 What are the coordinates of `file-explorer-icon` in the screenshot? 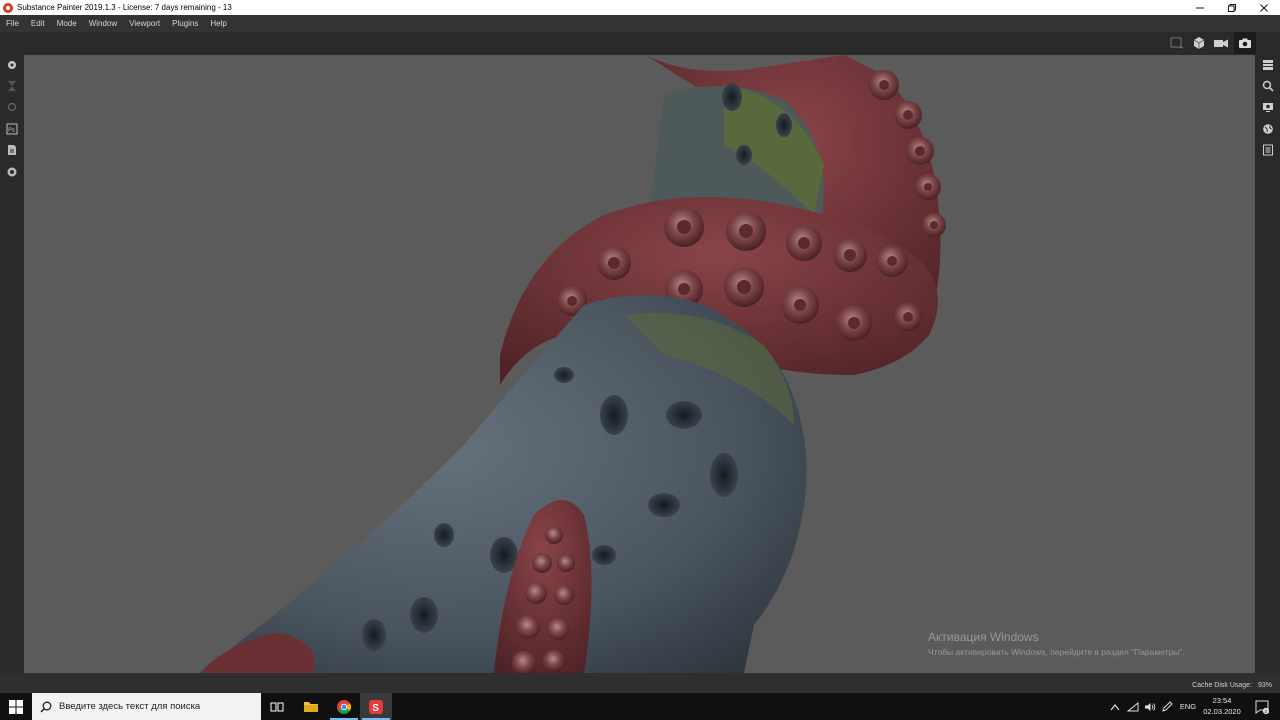 It's located at (311, 707).